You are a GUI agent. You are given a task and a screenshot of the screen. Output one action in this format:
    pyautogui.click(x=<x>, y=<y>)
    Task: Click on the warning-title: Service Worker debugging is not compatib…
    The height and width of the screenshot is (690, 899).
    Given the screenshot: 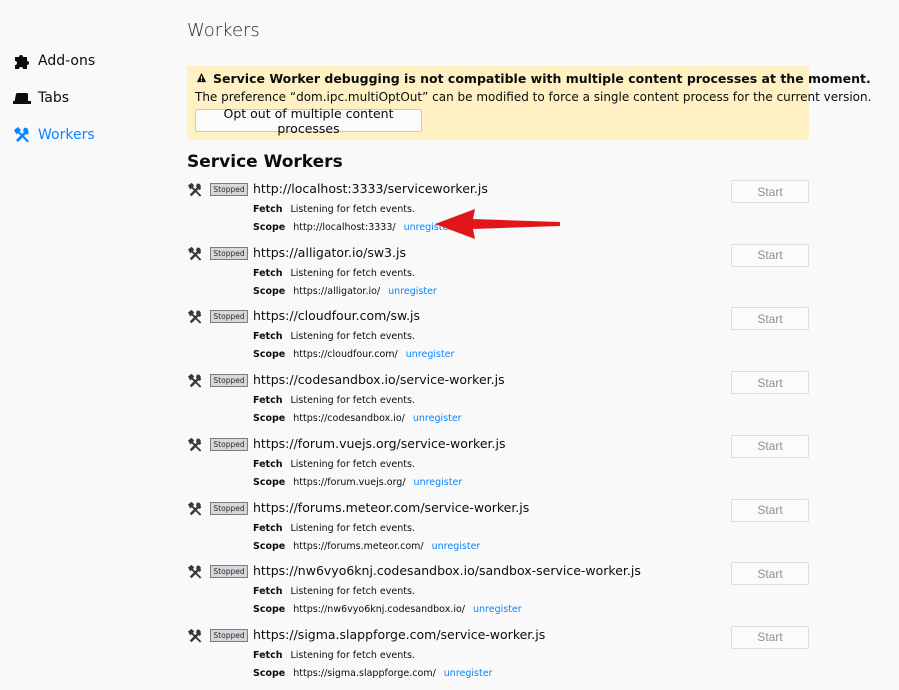 What is the action you would take?
    pyautogui.click(x=542, y=78)
    